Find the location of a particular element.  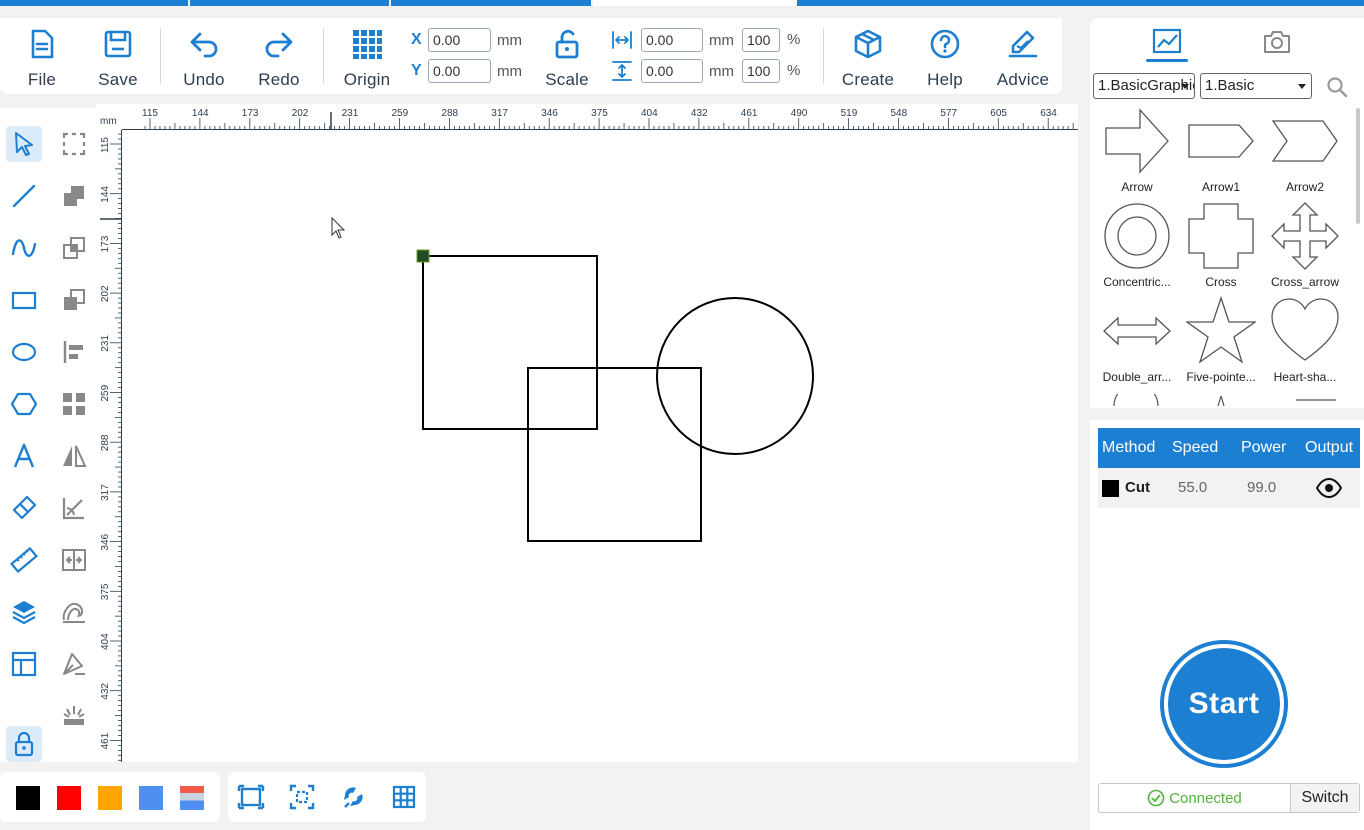

arrow-shape-icon is located at coordinates (1137, 141).